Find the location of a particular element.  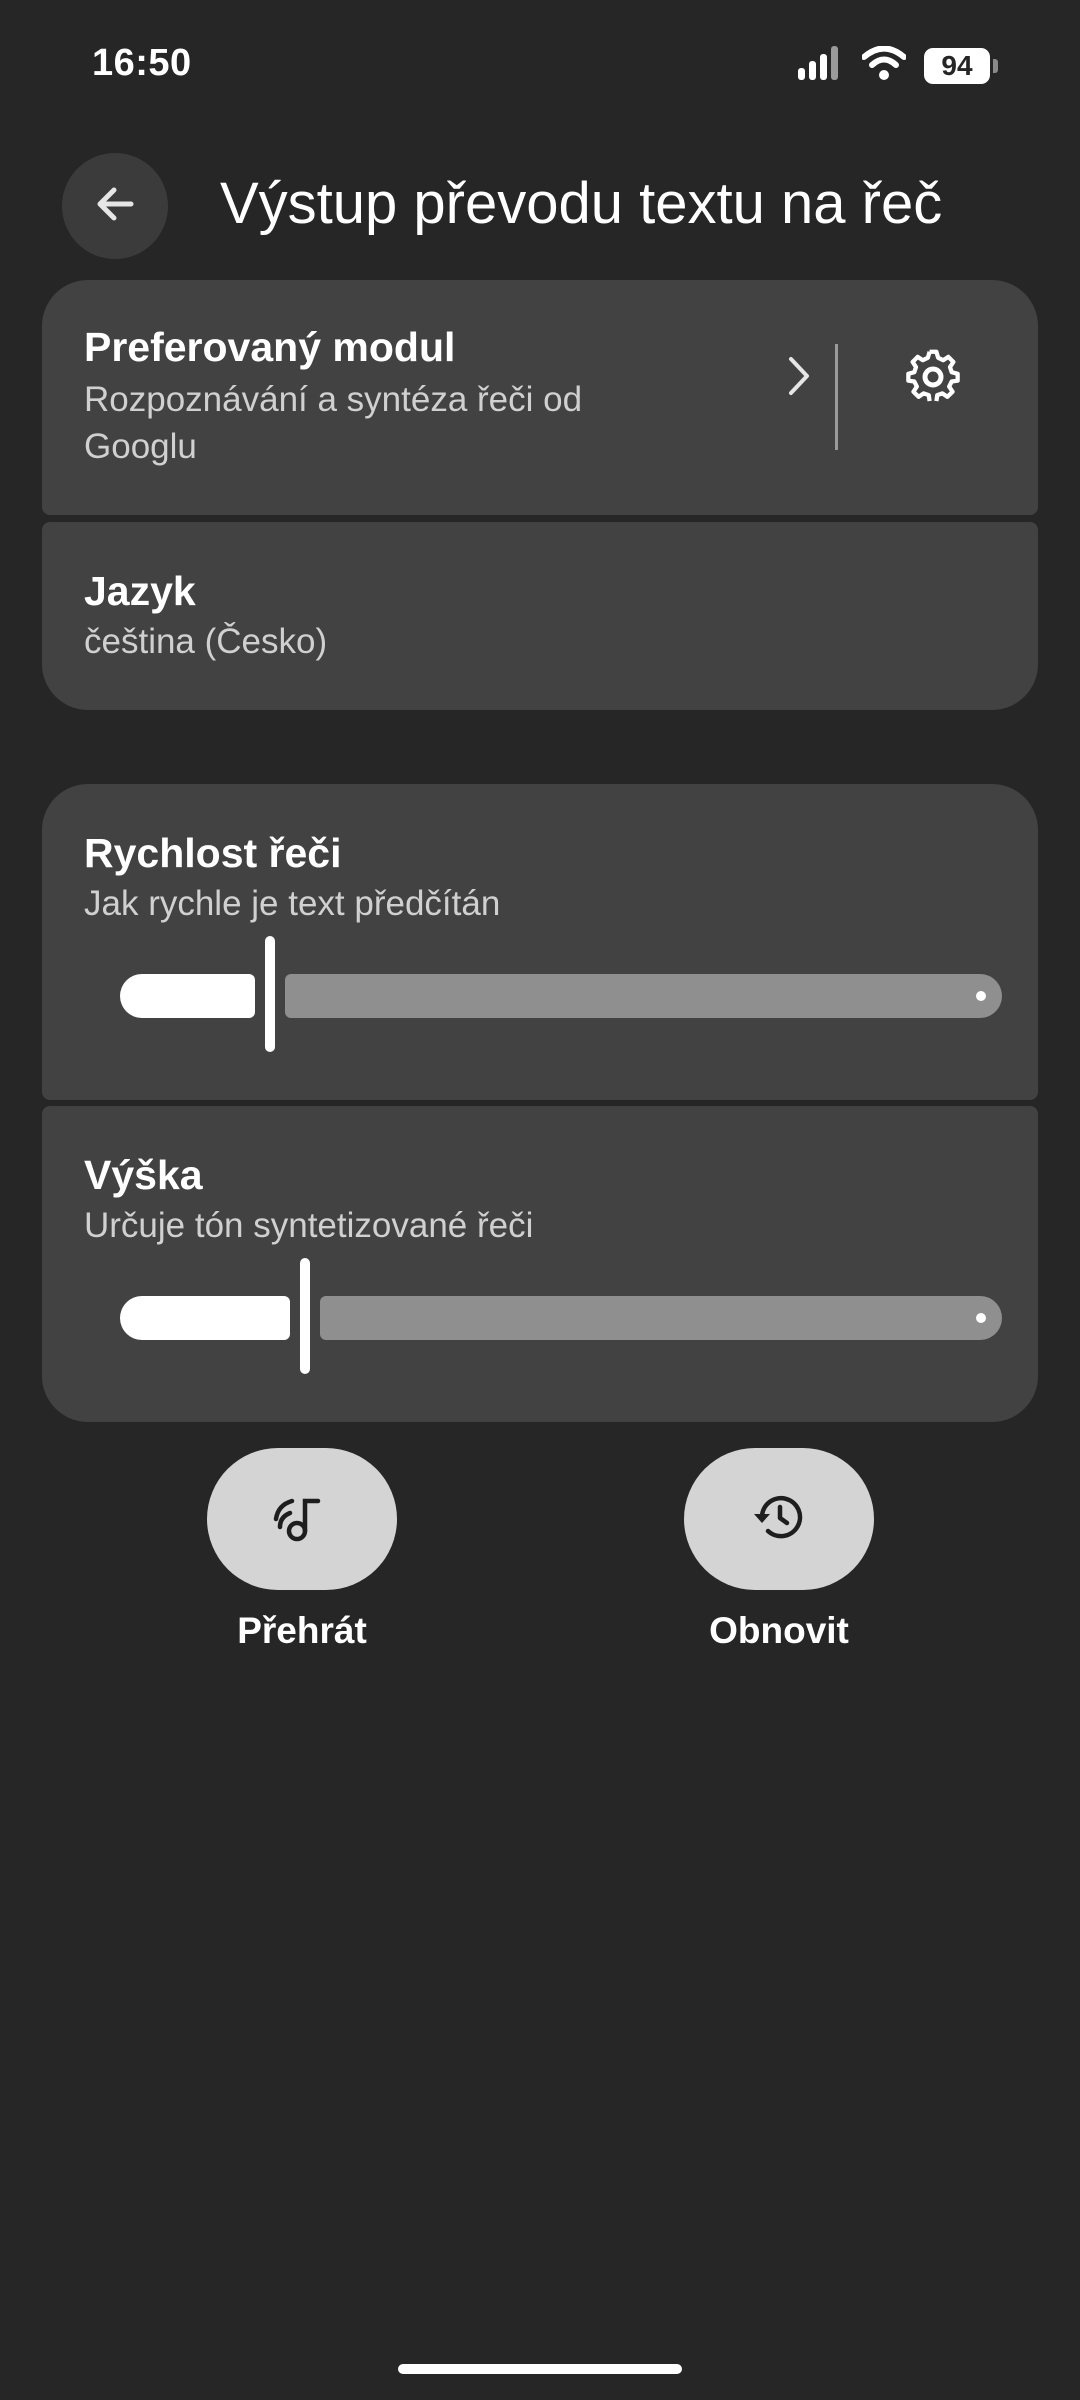

home-indicator is located at coordinates (540, 2369).